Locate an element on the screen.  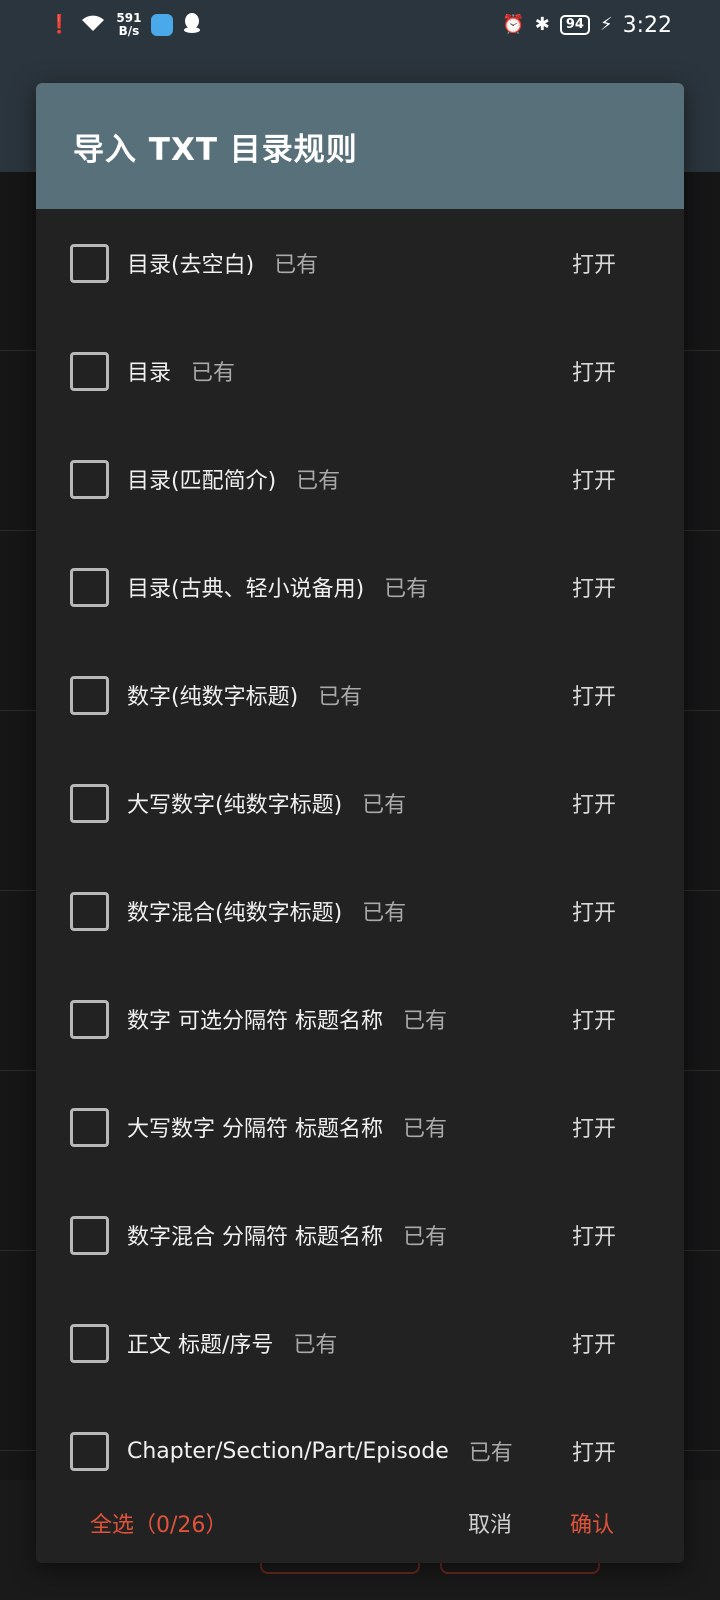
rule-item: 目录(匹配简介) 已有 打开 is located at coordinates (360, 479).